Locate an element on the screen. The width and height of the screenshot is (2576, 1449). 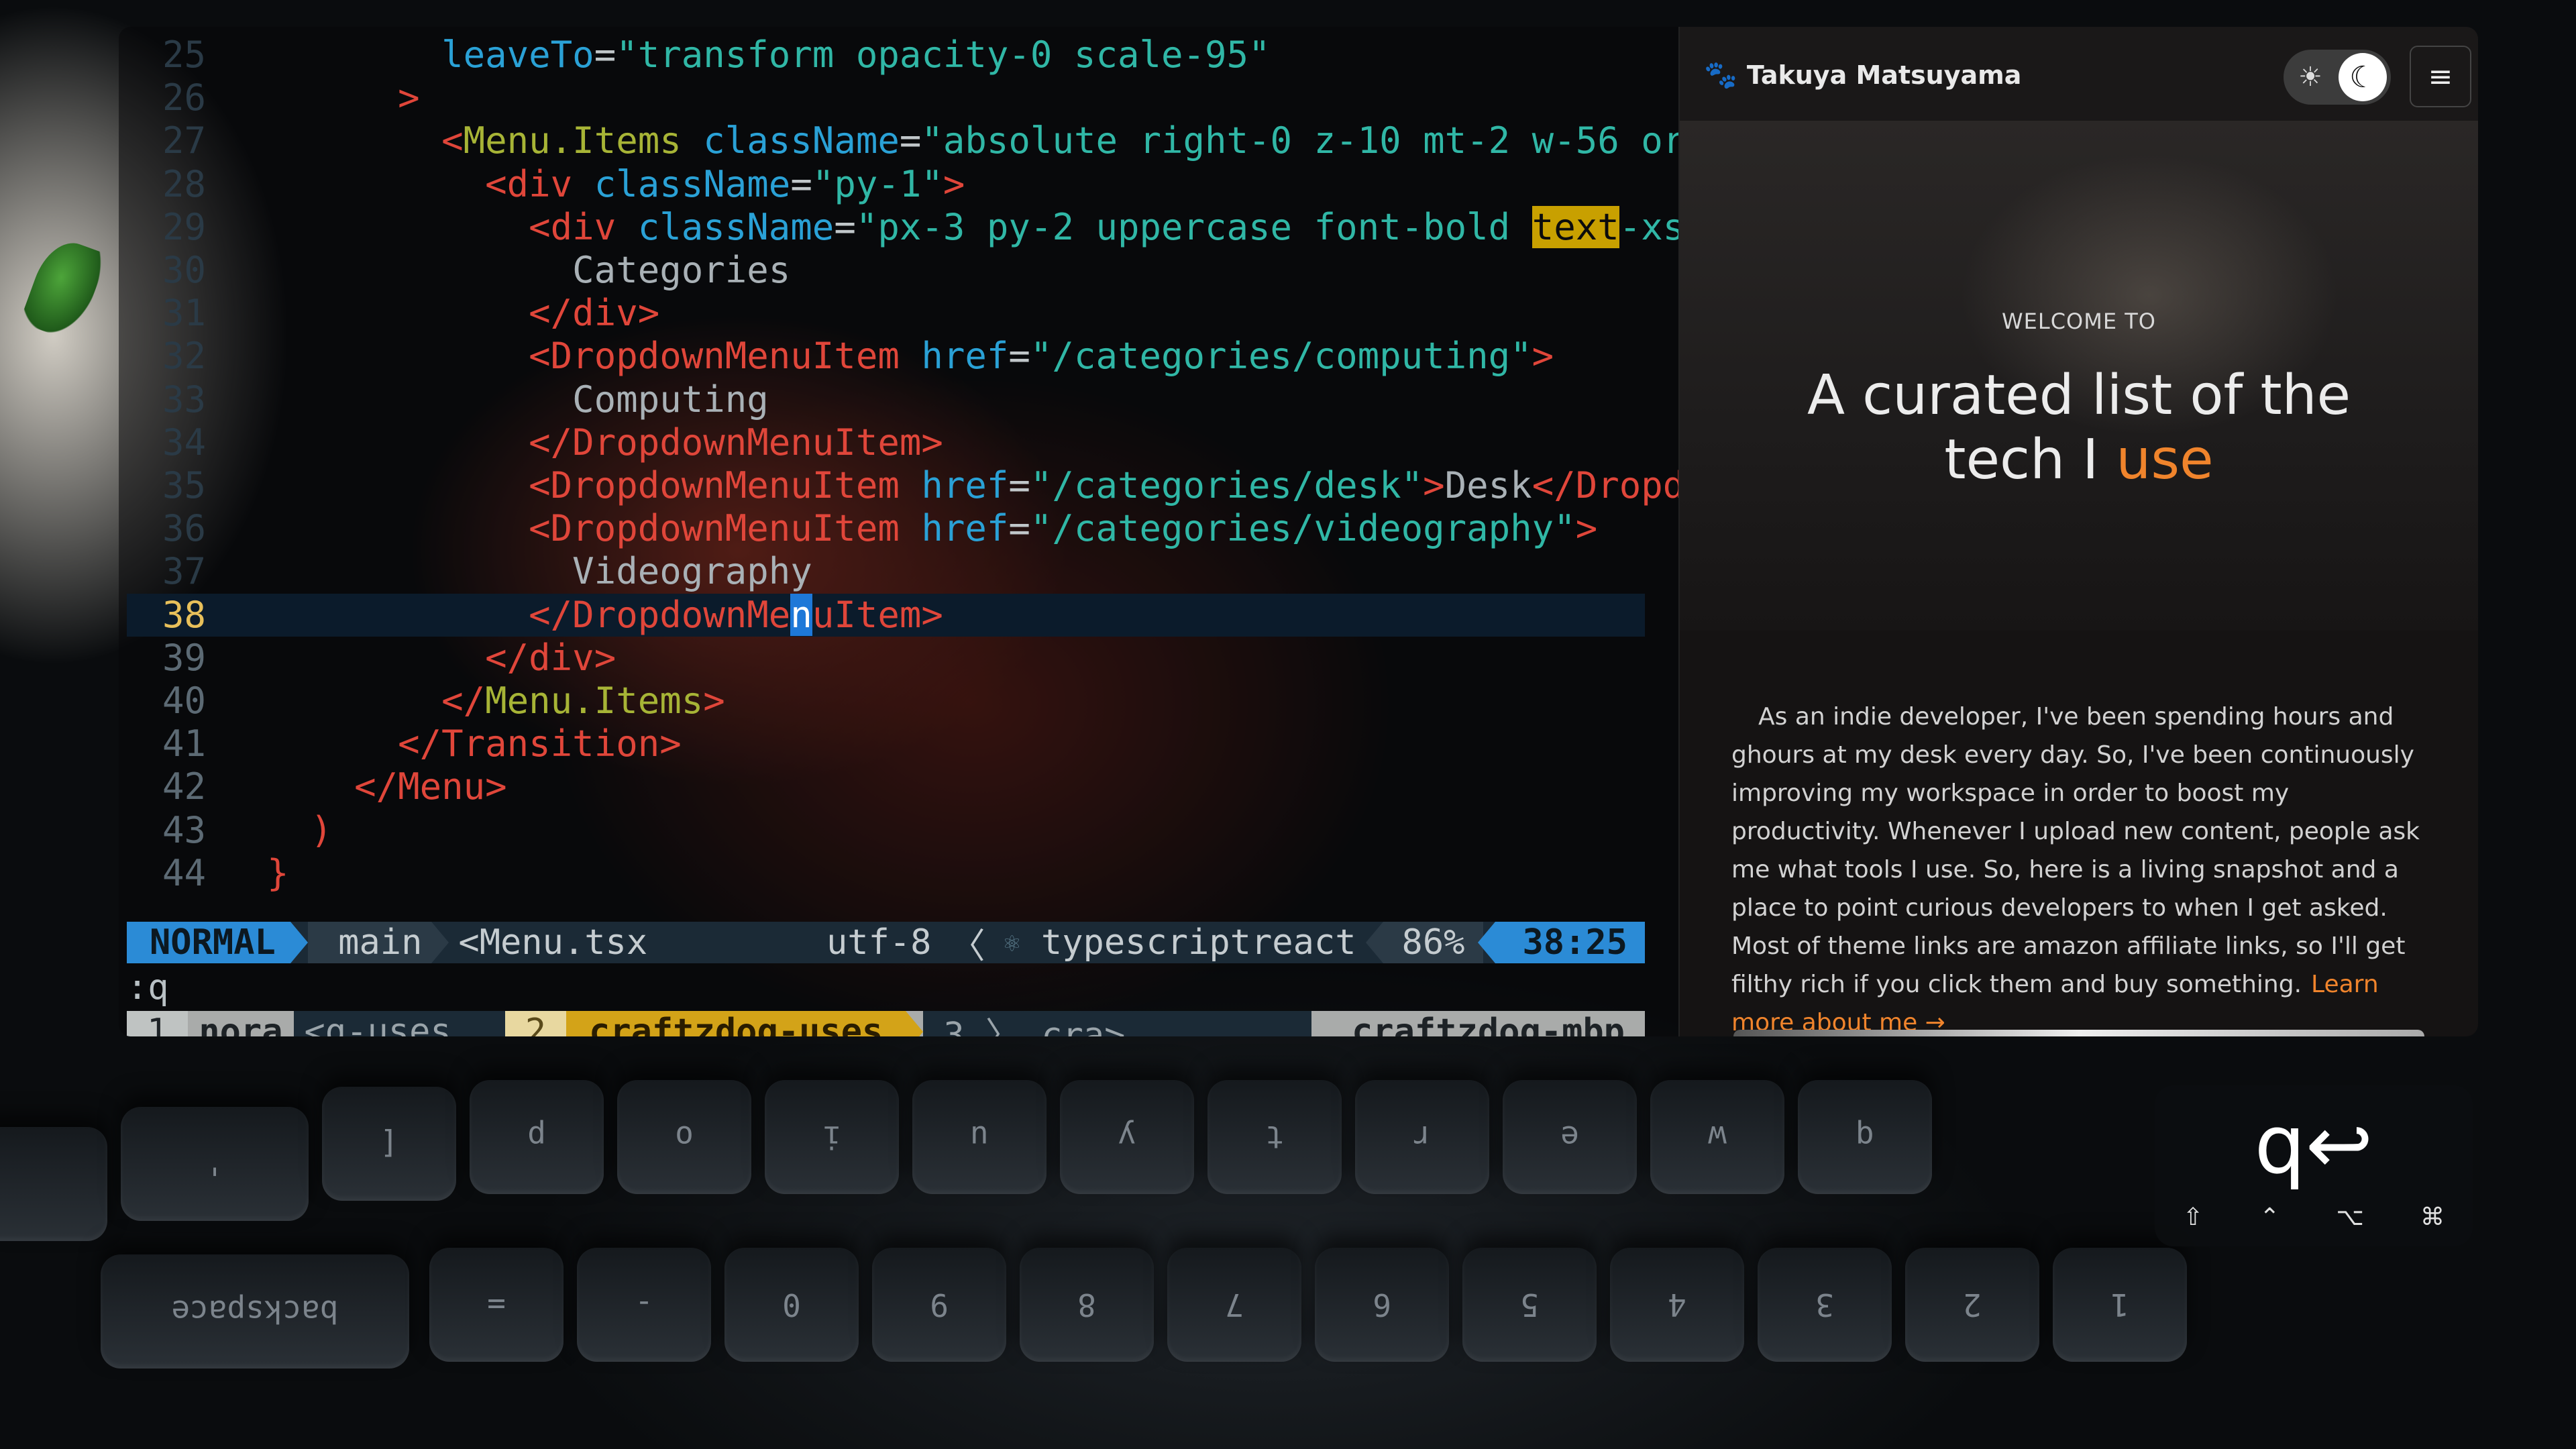
line-code: Categories is located at coordinates (506, 270).